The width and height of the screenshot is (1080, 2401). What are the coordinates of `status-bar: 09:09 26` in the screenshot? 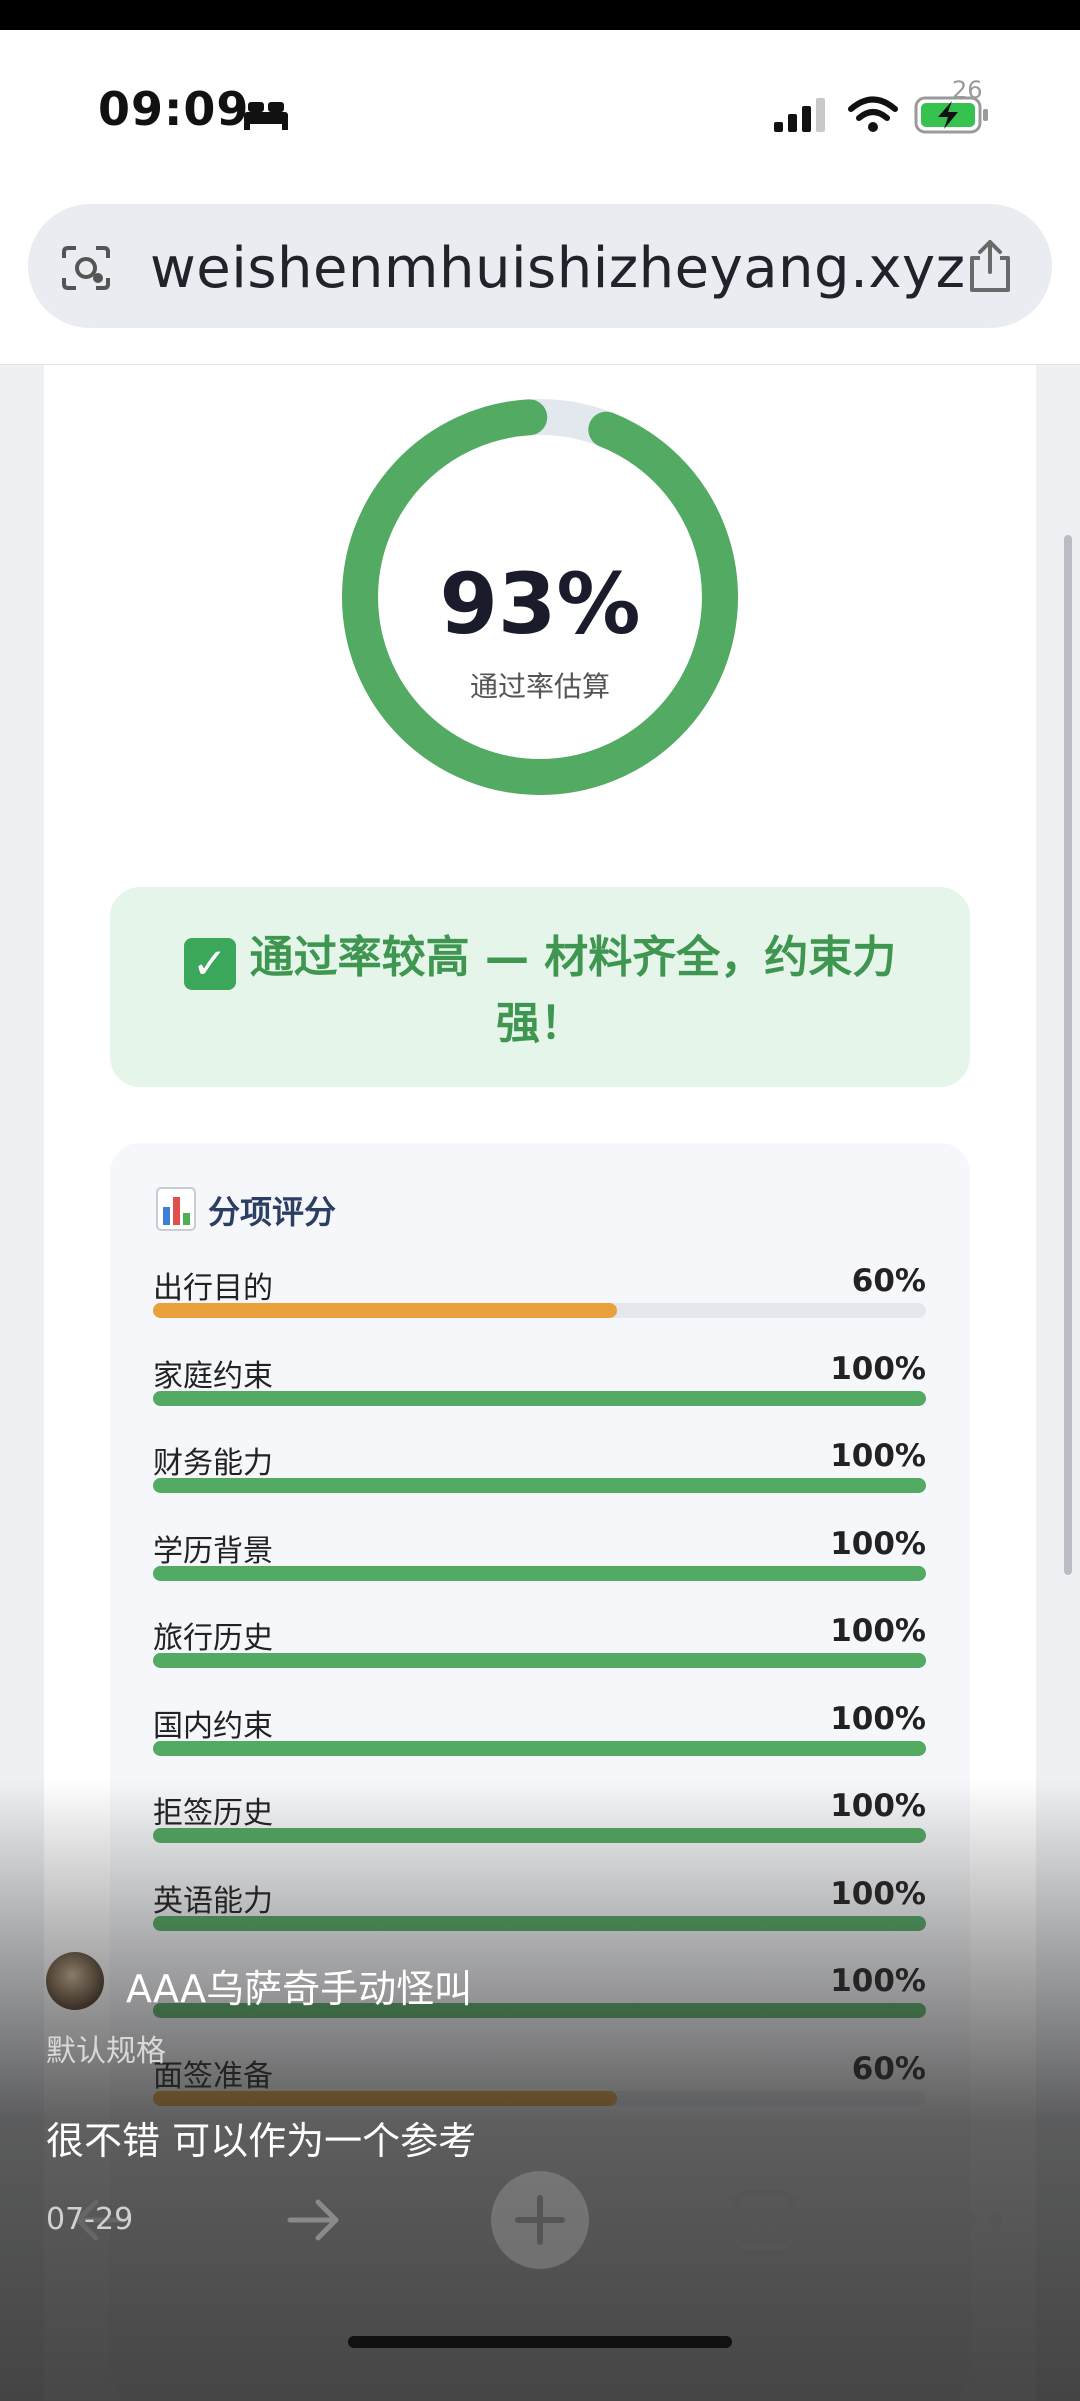 It's located at (540, 115).